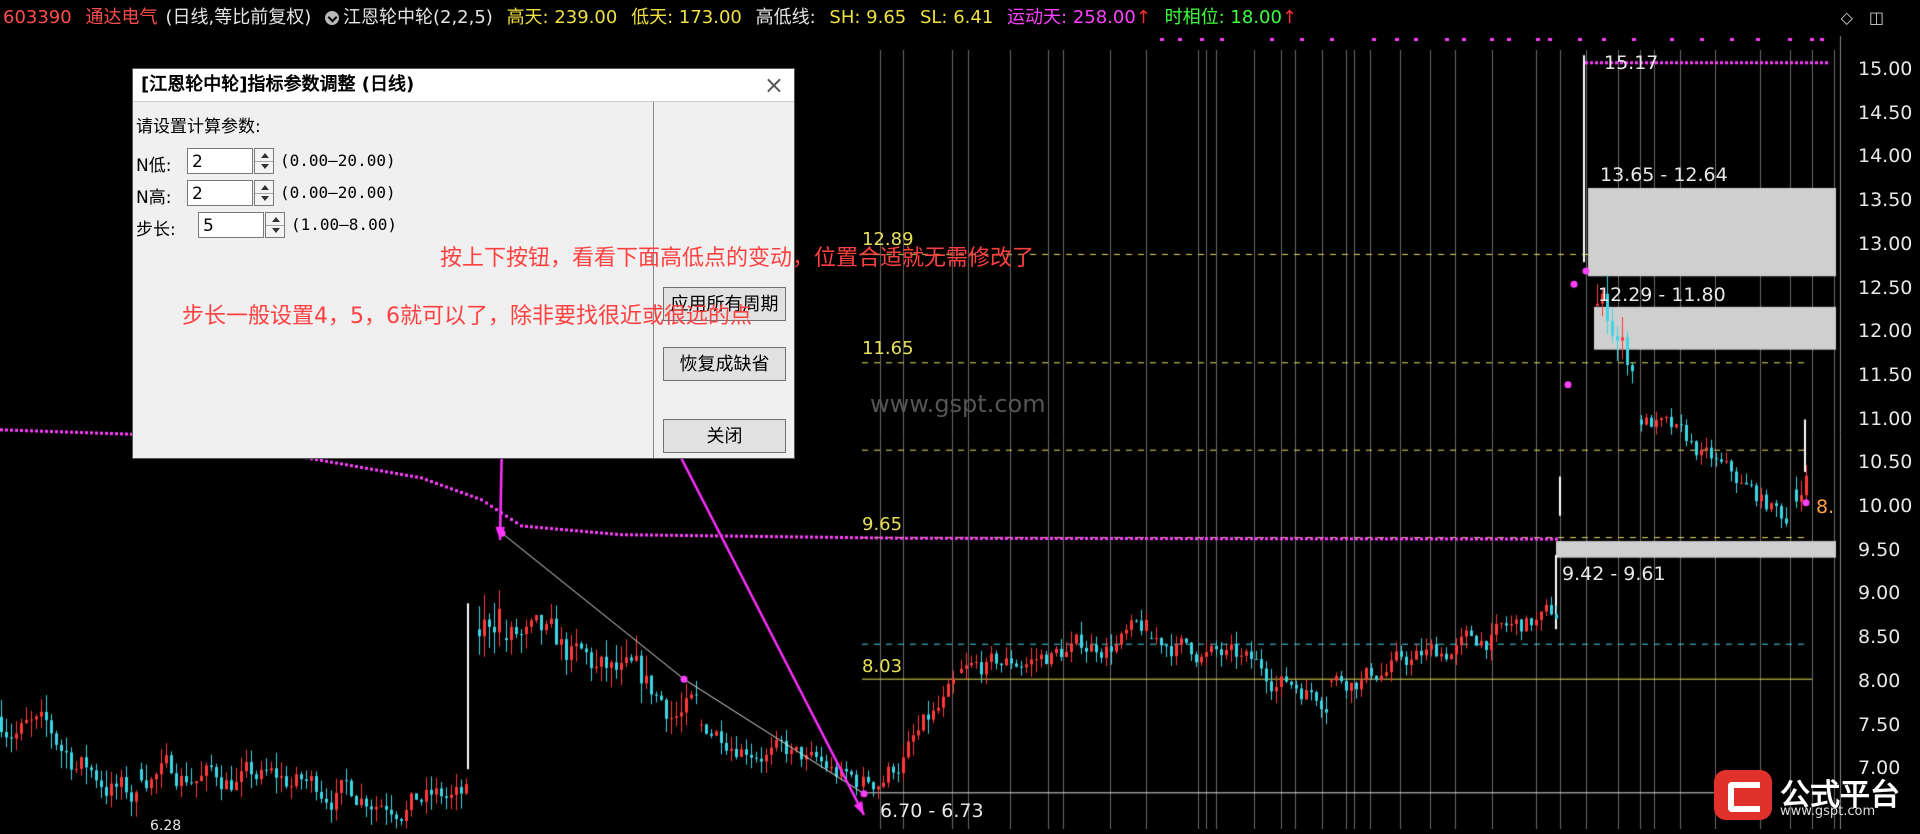 The width and height of the screenshot is (1920, 834). I want to click on param-row-n-low: N低: 2 (0.00—20.00), so click(396, 162).